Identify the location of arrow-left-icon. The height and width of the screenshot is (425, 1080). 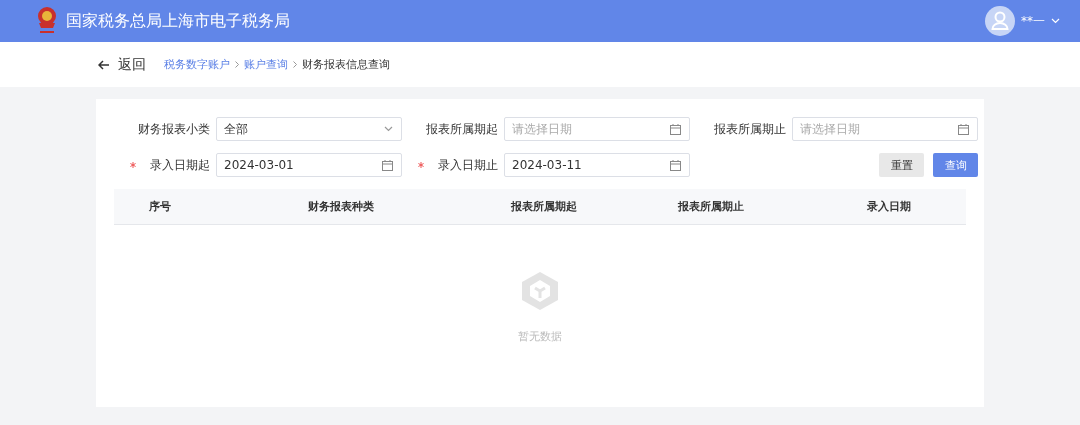
(104, 64).